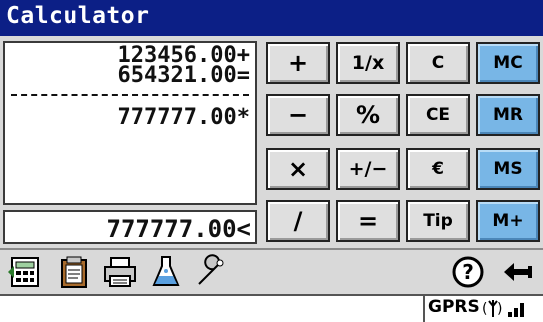 The height and width of the screenshot is (322, 543). I want to click on entry-display: 777777.00<, so click(130, 227).